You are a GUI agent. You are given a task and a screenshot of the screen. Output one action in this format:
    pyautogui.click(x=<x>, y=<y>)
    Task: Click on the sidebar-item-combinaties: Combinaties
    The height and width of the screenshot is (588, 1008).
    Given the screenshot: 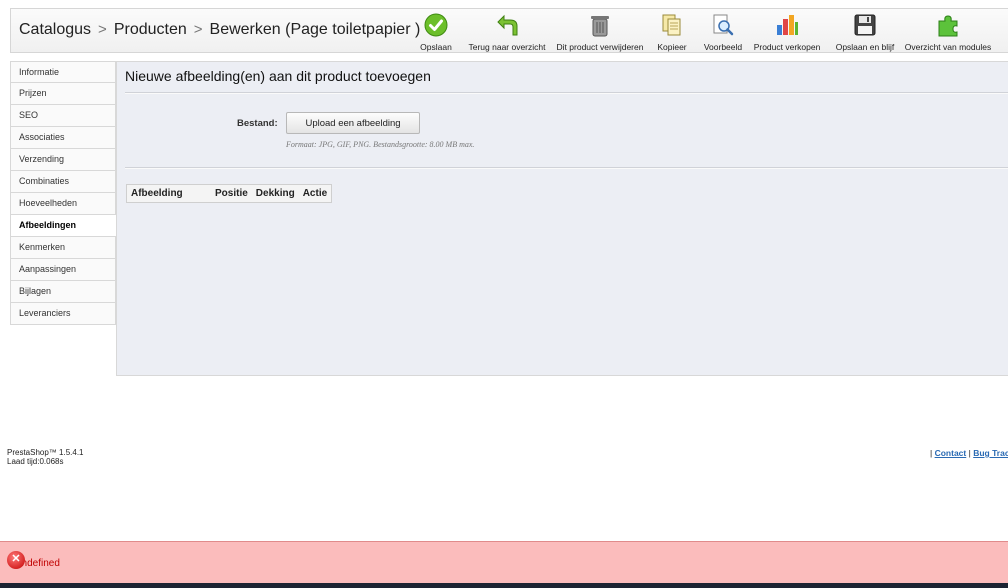 What is the action you would take?
    pyautogui.click(x=63, y=182)
    